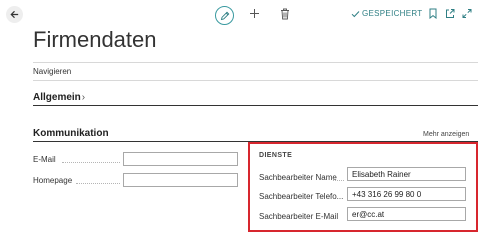 The height and width of the screenshot is (243, 497). What do you see at coordinates (406, 214) in the screenshot?
I see `clerk-email-field` at bounding box center [406, 214].